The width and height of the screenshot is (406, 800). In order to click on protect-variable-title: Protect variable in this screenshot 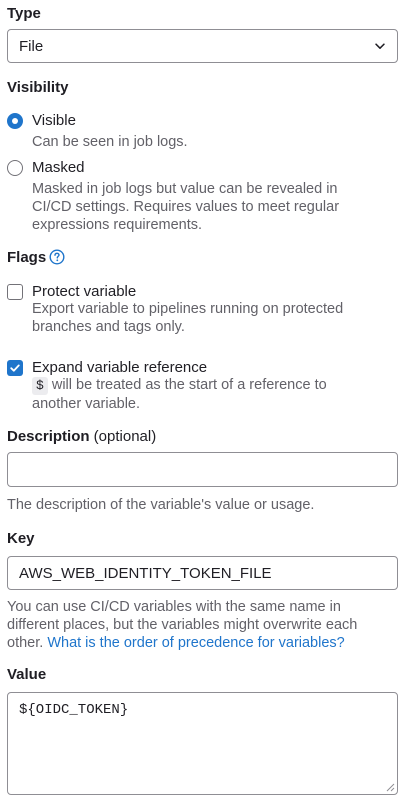, I will do `click(84, 291)`.